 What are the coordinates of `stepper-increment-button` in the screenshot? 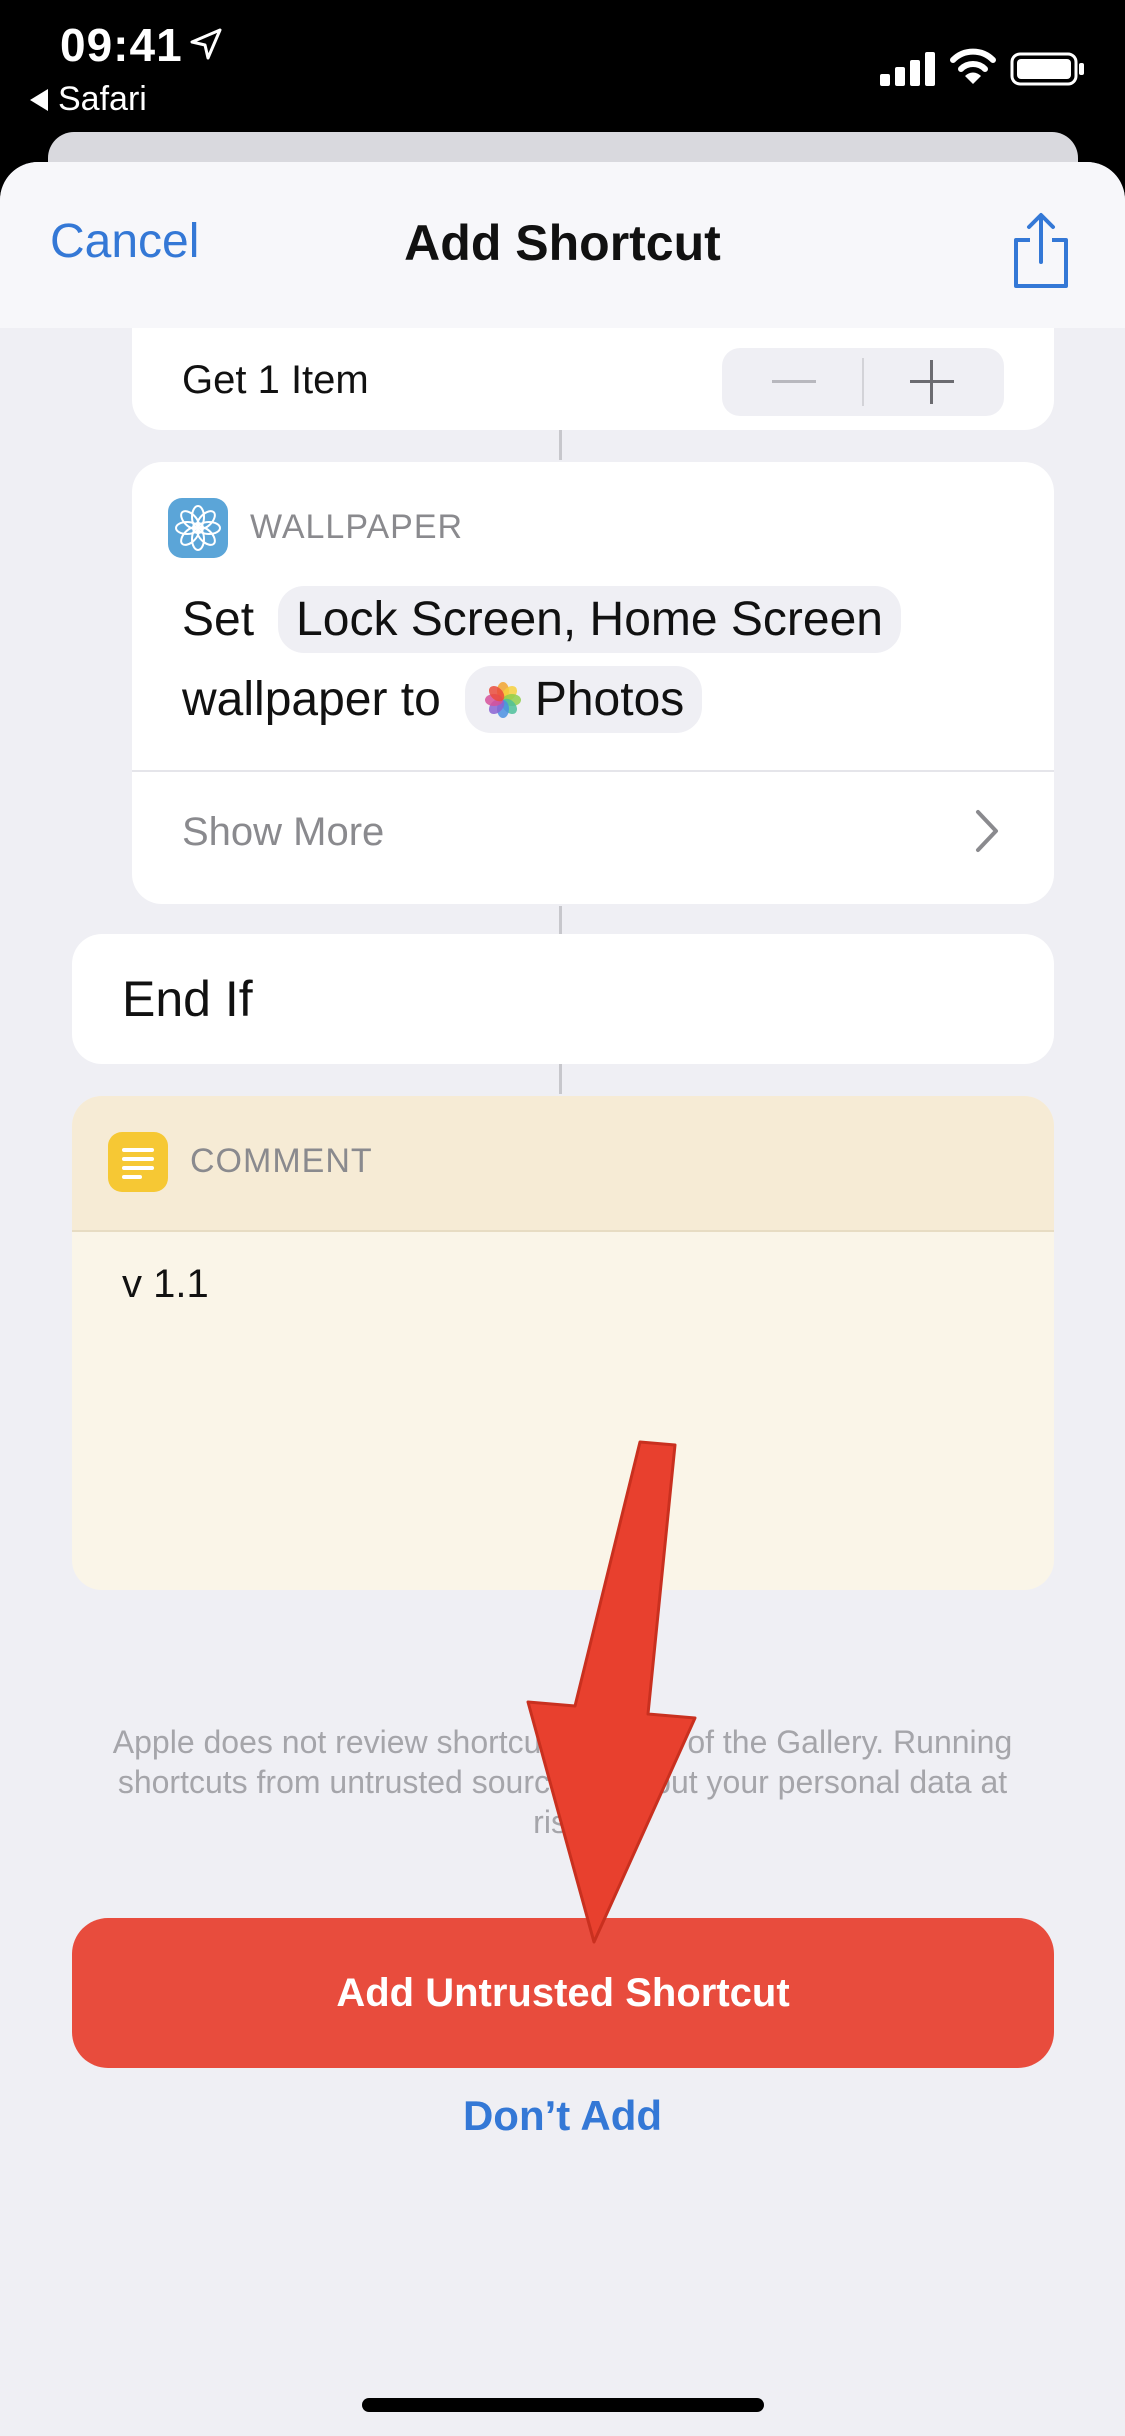 It's located at (934, 382).